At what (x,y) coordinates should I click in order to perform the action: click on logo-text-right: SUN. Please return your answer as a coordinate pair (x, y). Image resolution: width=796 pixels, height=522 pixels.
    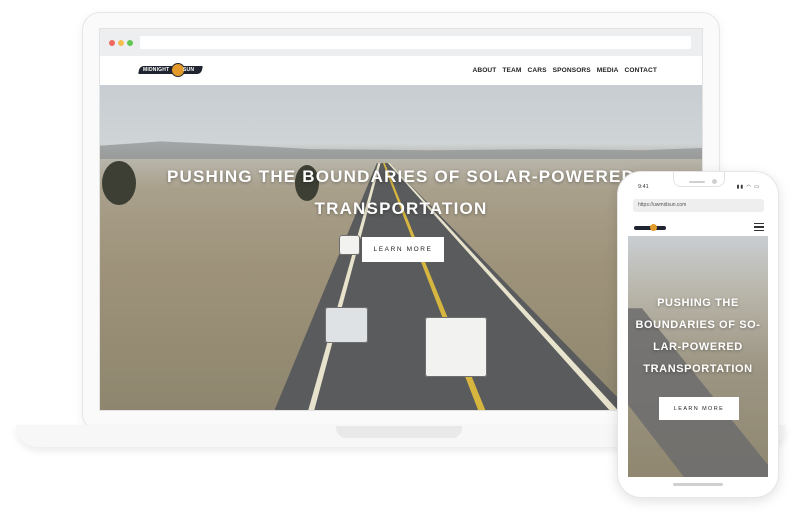
    Looking at the image, I should click on (189, 70).